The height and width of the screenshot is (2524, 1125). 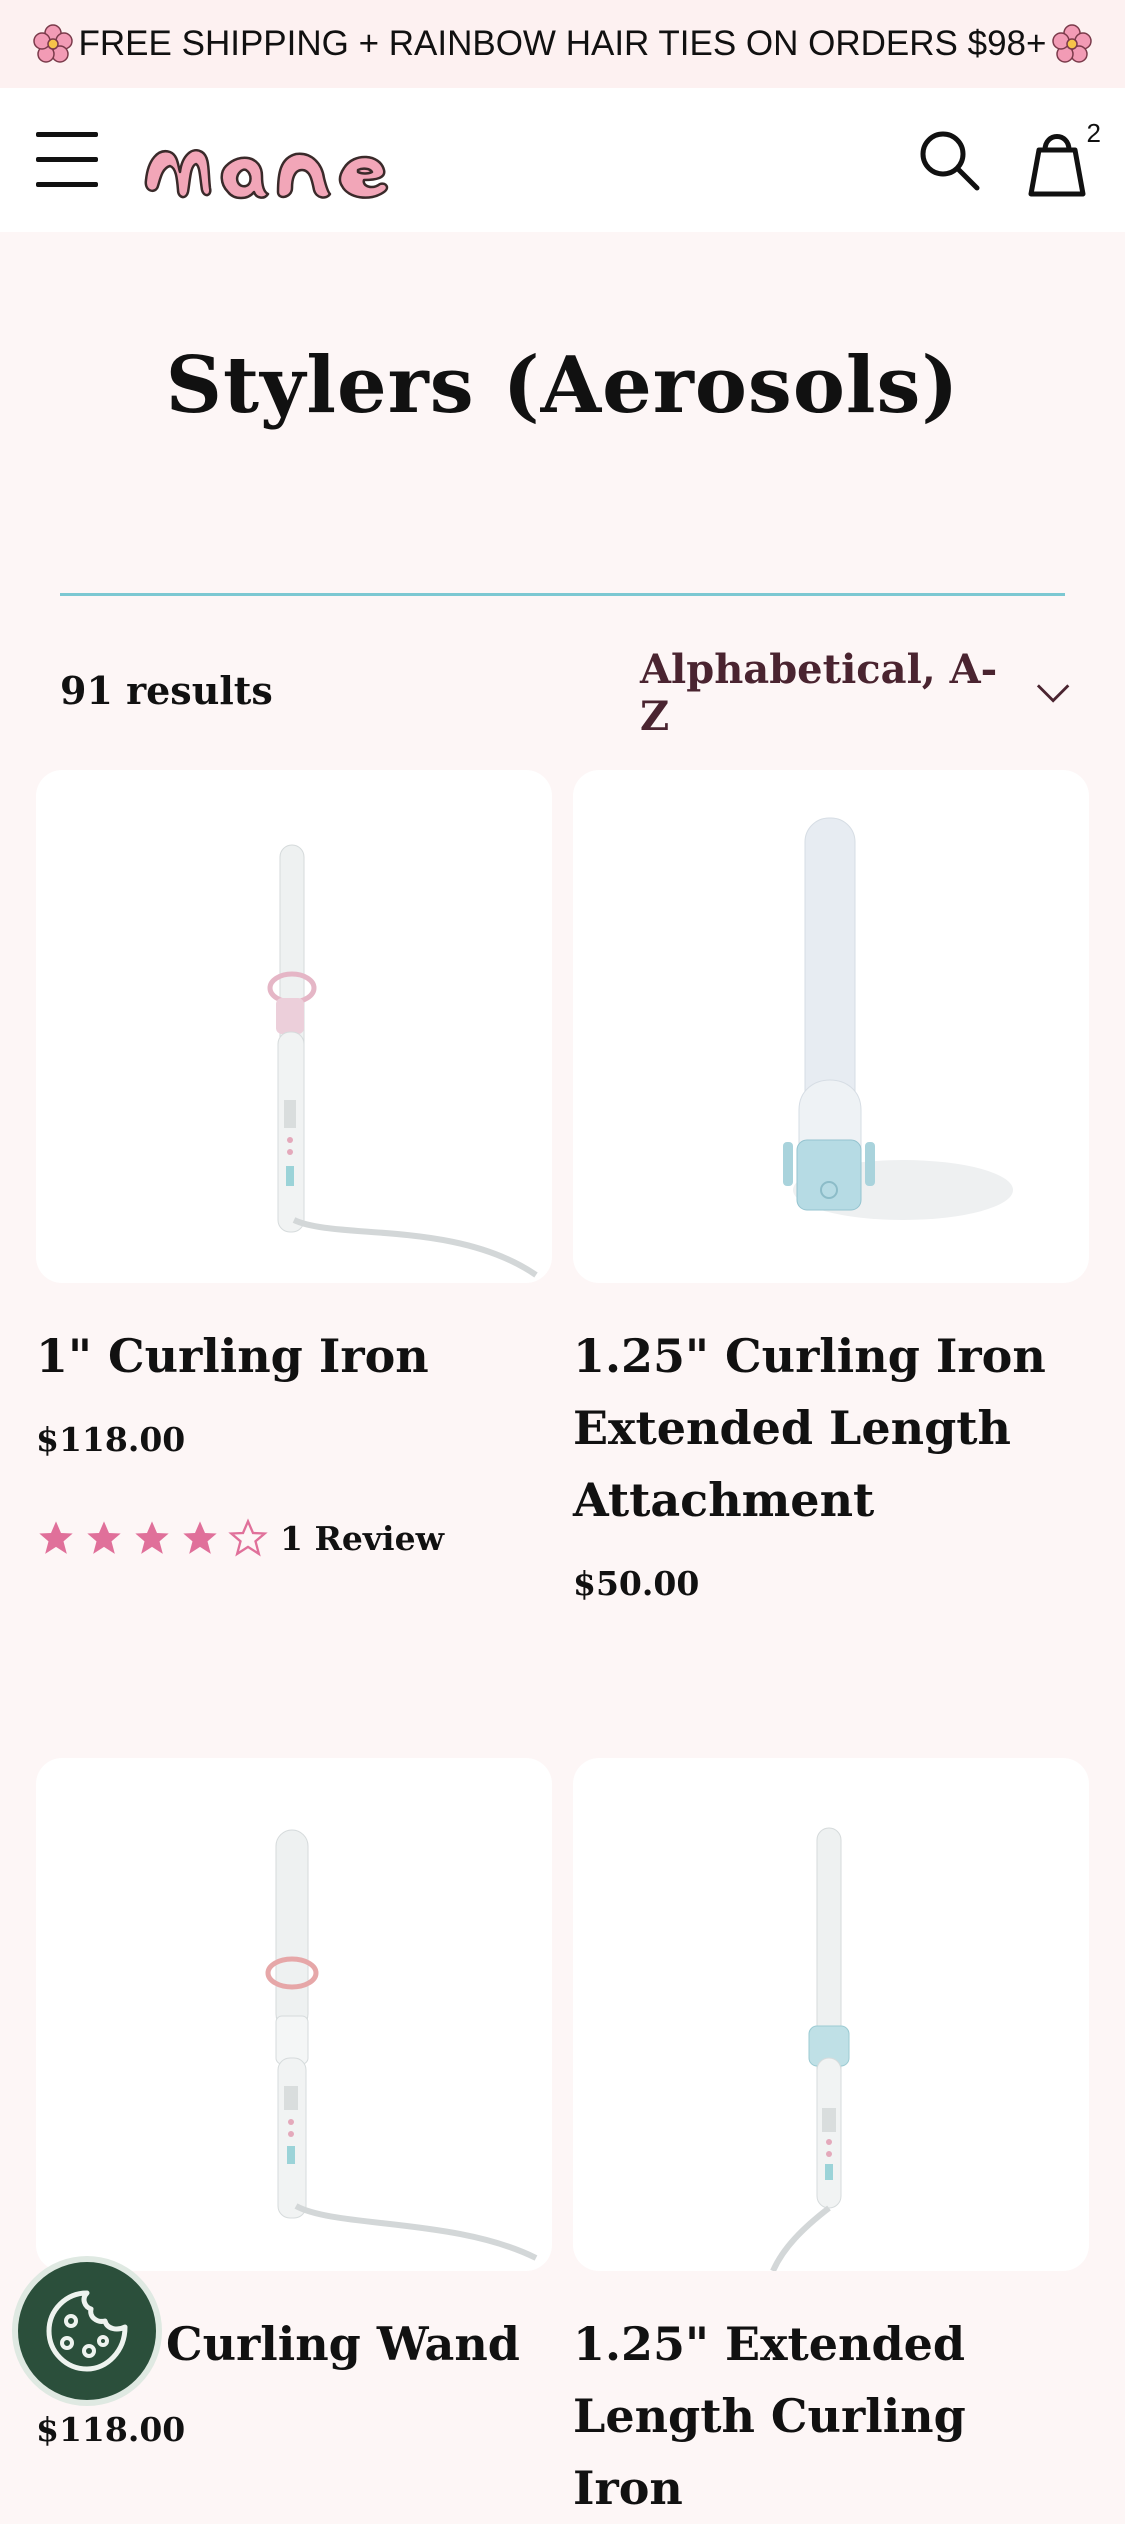 I want to click on menu-button, so click(x=67, y=160).